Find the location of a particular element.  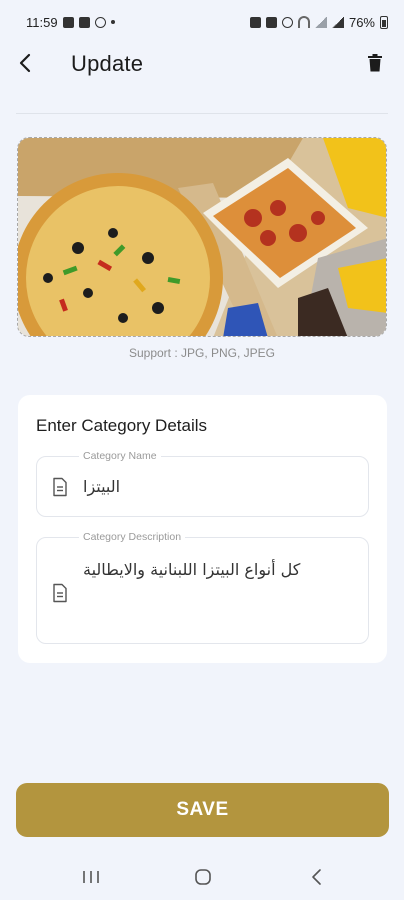

hotspot-icon is located at coordinates (287, 22).